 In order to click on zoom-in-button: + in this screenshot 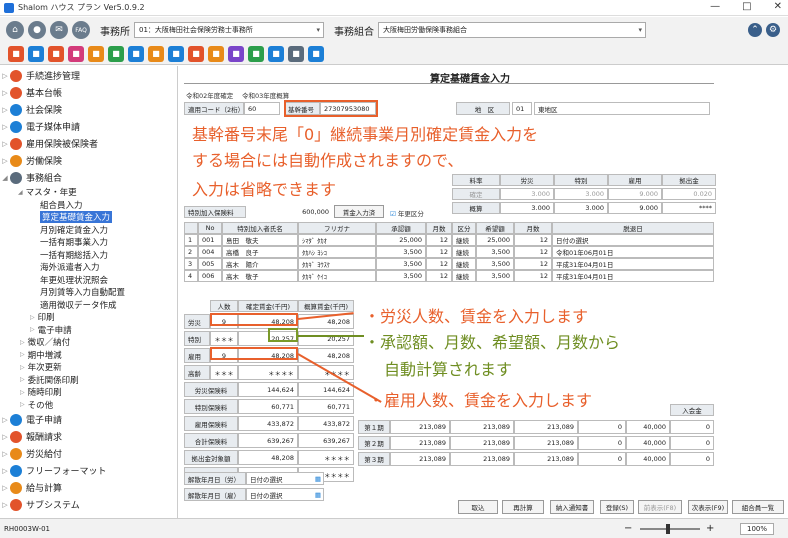, I will do `click(710, 528)`.